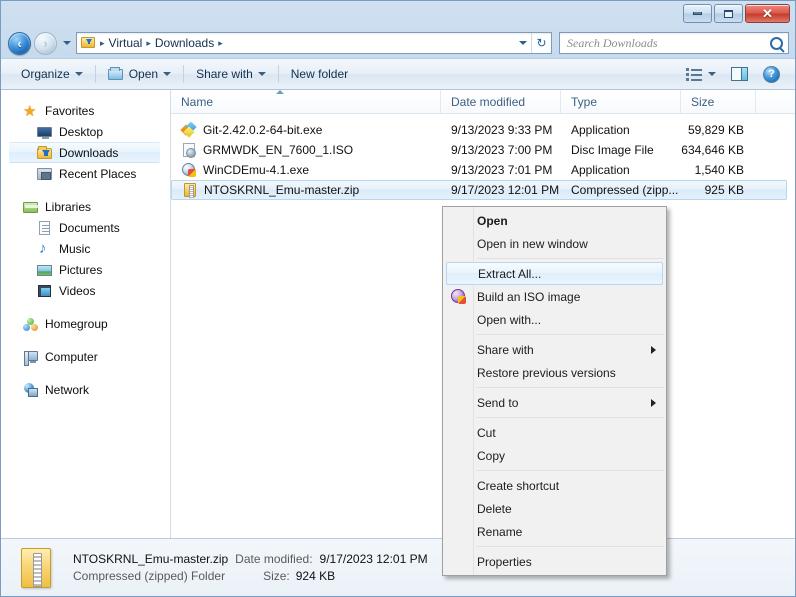 This screenshot has height=597, width=796. What do you see at coordinates (554, 220) in the screenshot?
I see `menu-item-open: Open` at bounding box center [554, 220].